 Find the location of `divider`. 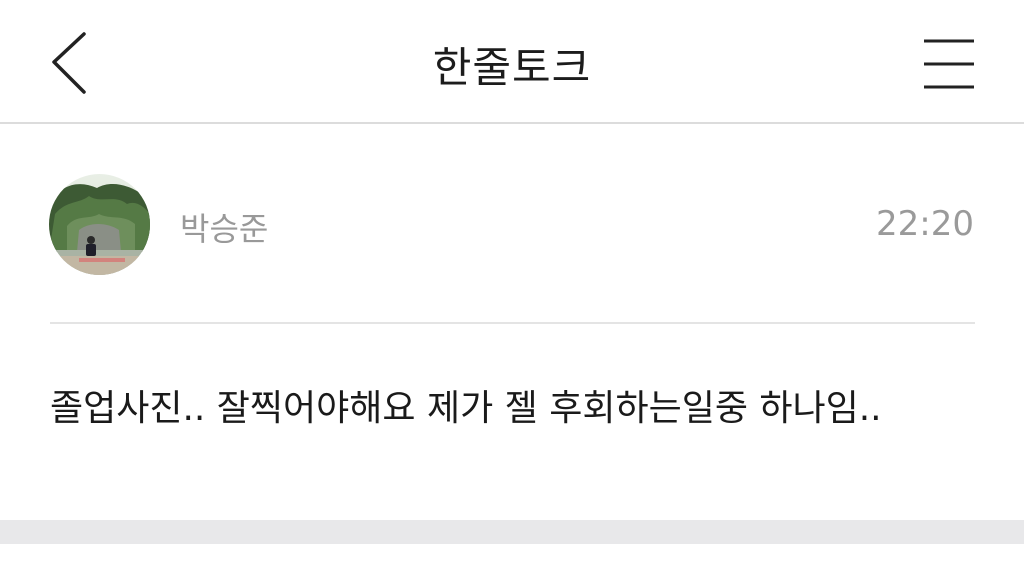

divider is located at coordinates (512, 323).